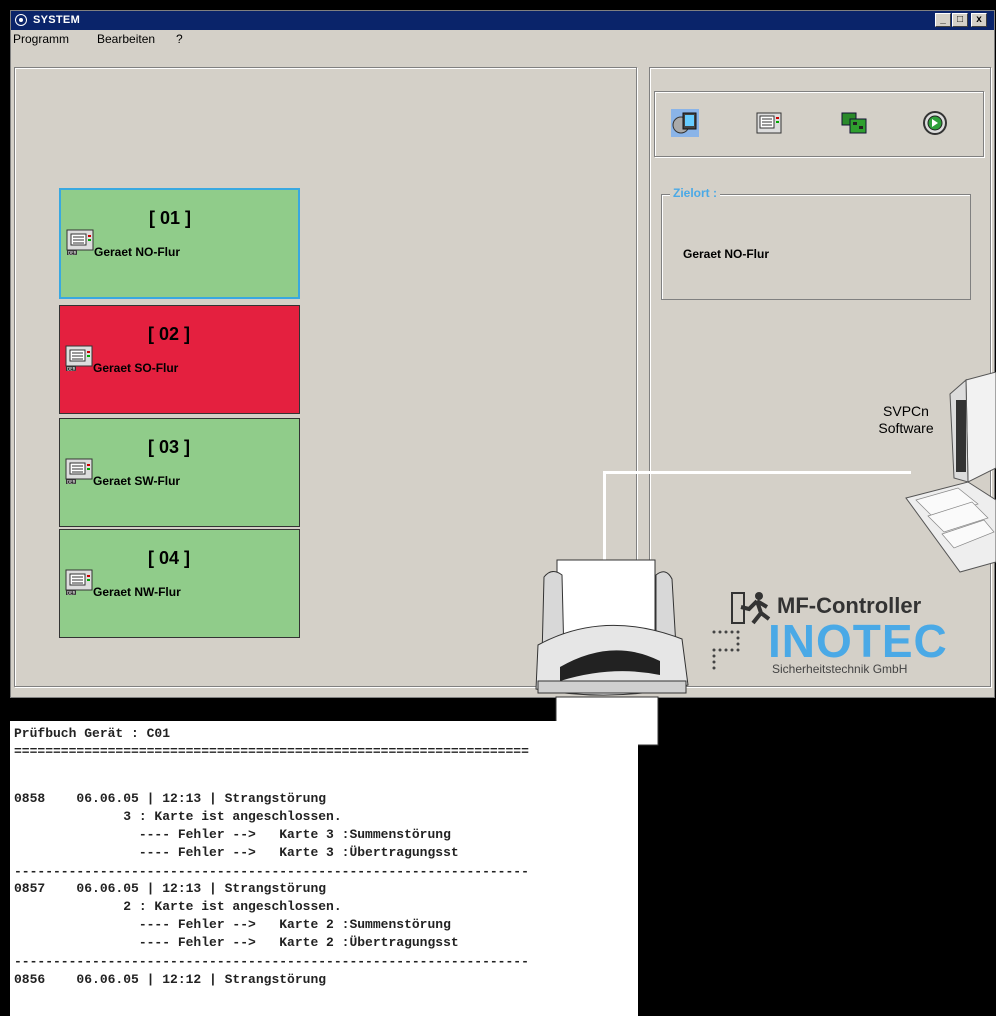 Image resolution: width=996 pixels, height=1016 pixels. I want to click on log-line: 0856 06.06.05 | 12:12 | Strangstörung, so click(170, 979).